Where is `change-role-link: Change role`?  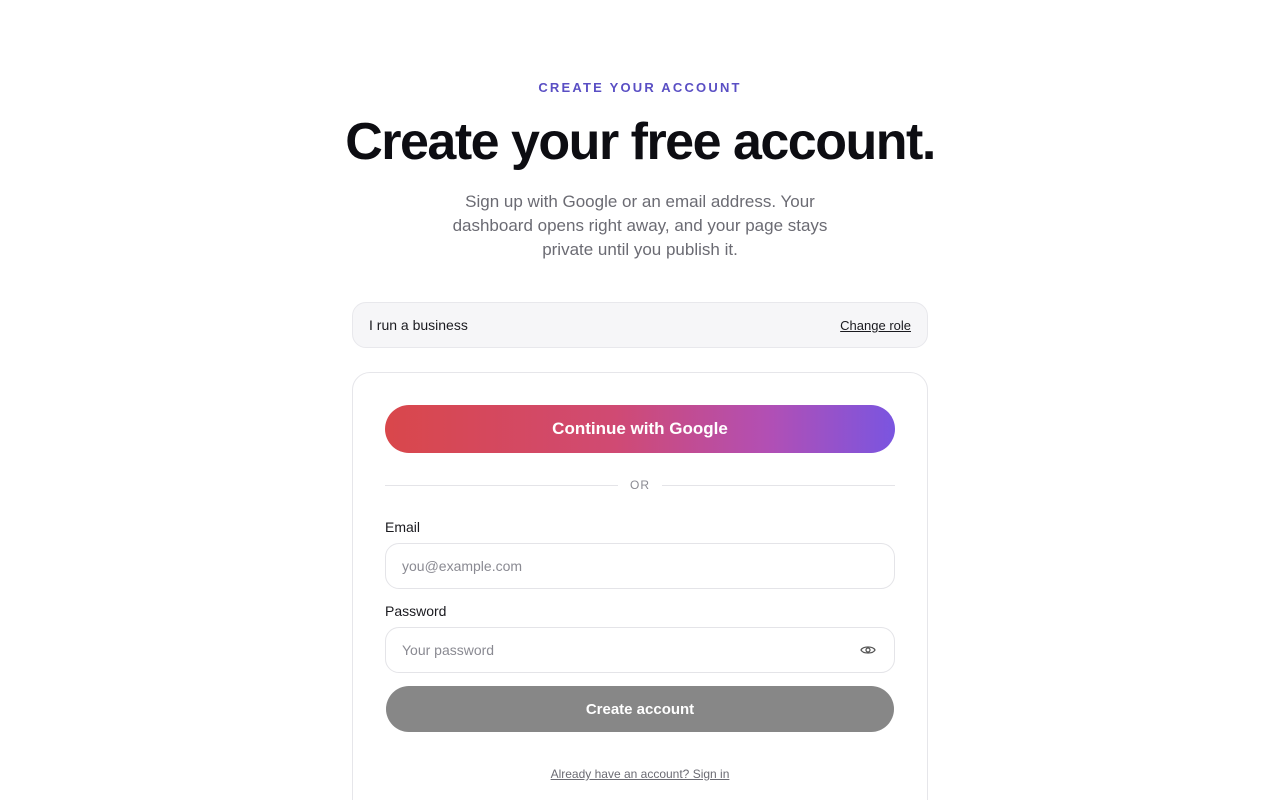
change-role-link: Change role is located at coordinates (875, 325).